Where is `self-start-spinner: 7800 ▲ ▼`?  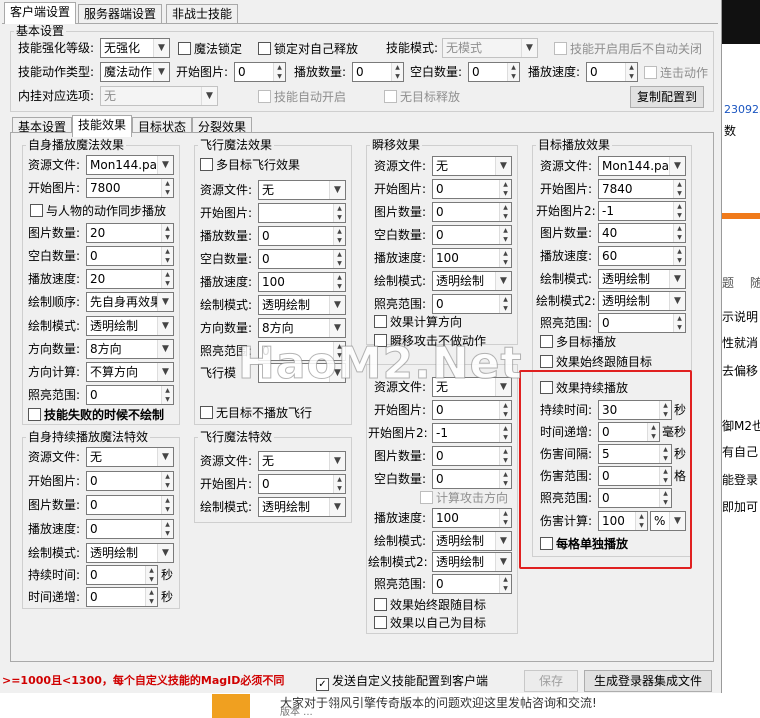
self-start-spinner: 7800 ▲ ▼ is located at coordinates (130, 188).